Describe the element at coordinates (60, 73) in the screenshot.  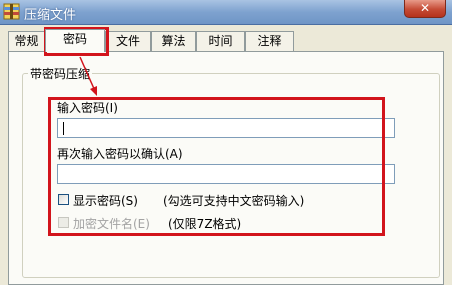
I see `group-label: 带密码压缩` at that location.